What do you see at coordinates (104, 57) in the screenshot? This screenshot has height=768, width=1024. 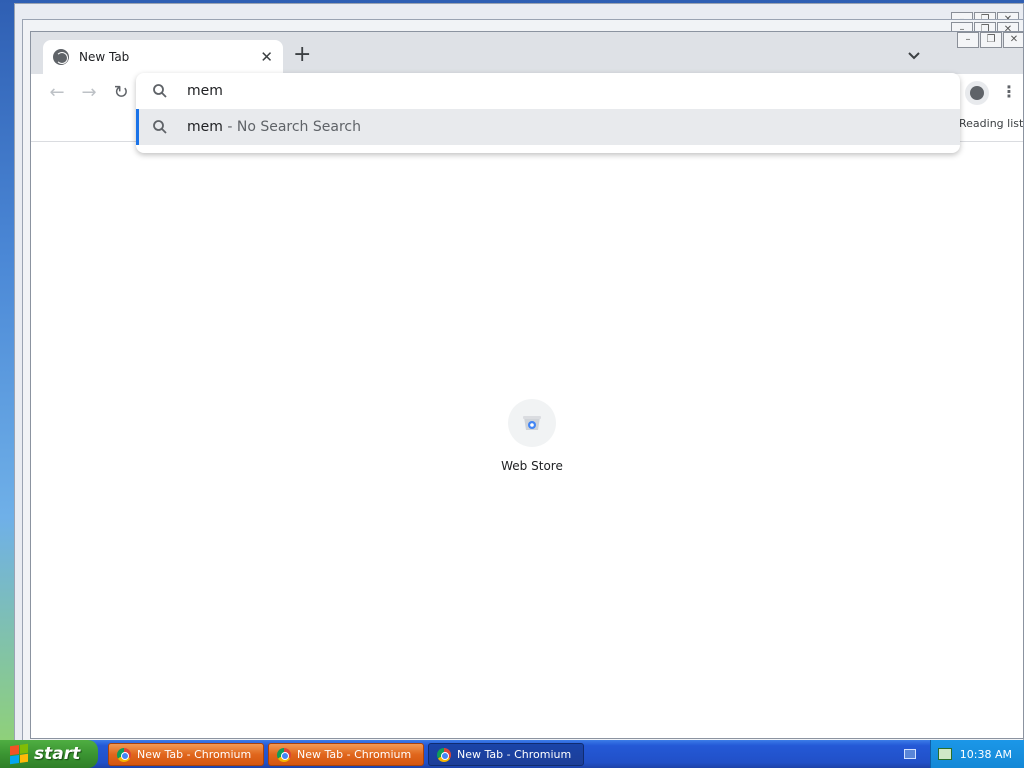 I see `tab-title: New Tab` at bounding box center [104, 57].